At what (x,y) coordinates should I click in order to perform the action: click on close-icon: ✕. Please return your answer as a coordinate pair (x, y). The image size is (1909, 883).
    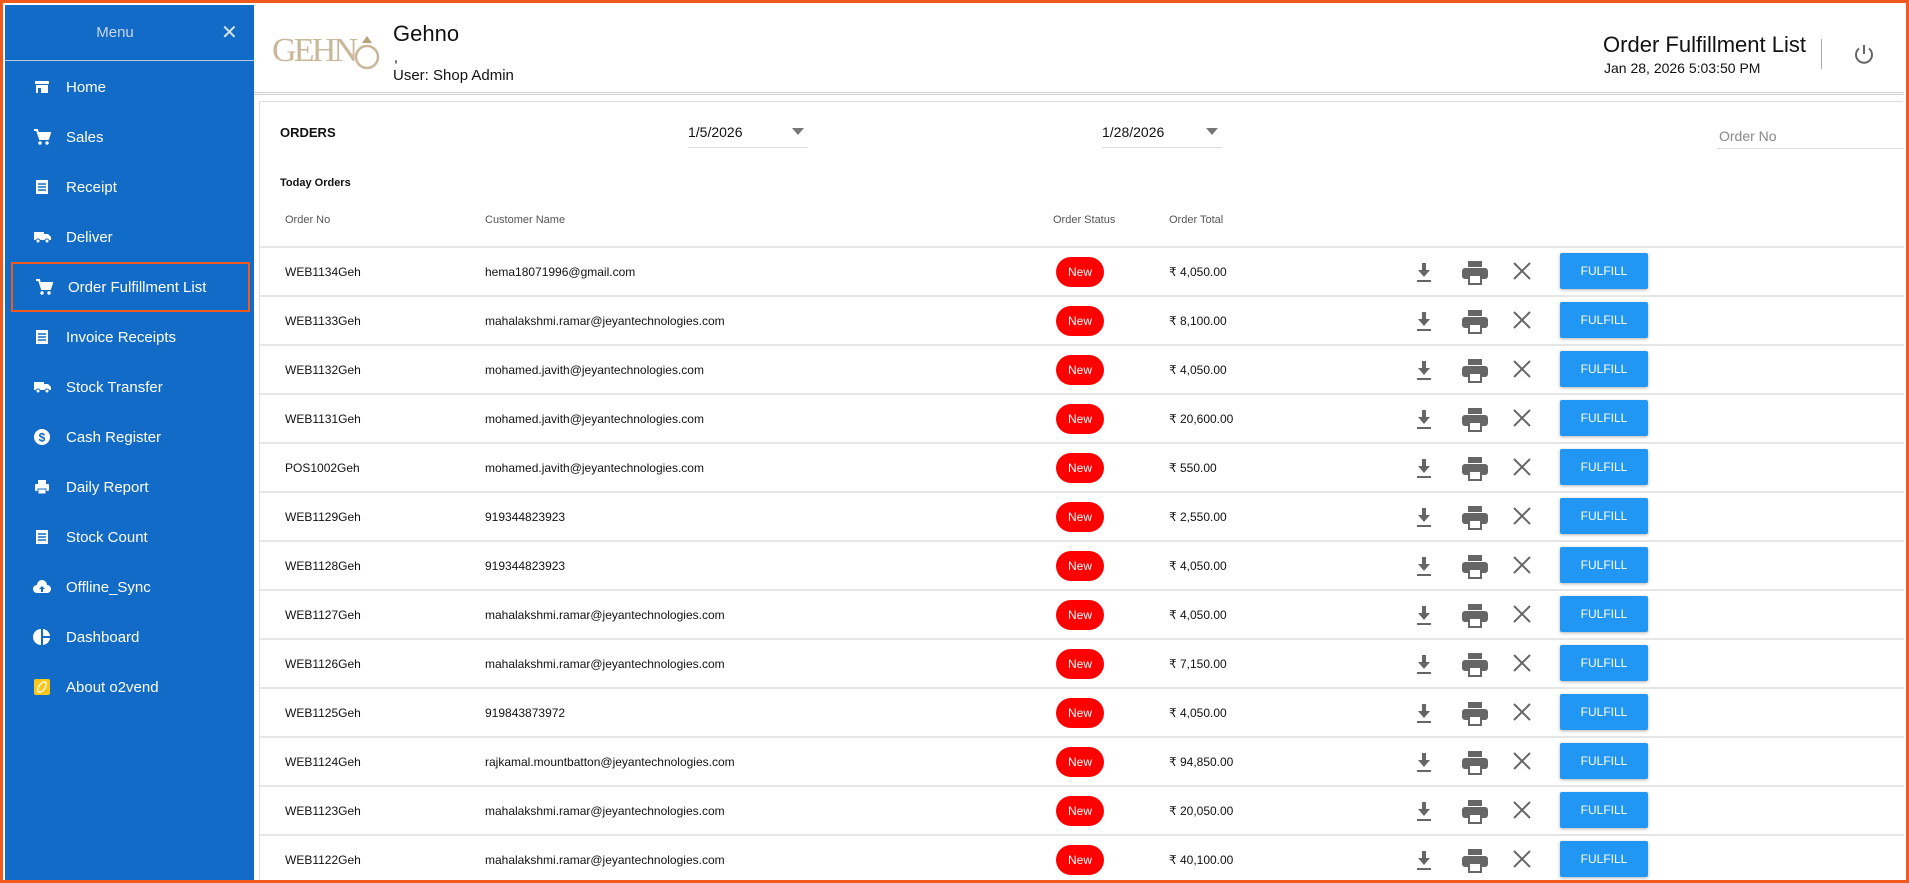
    Looking at the image, I should click on (229, 32).